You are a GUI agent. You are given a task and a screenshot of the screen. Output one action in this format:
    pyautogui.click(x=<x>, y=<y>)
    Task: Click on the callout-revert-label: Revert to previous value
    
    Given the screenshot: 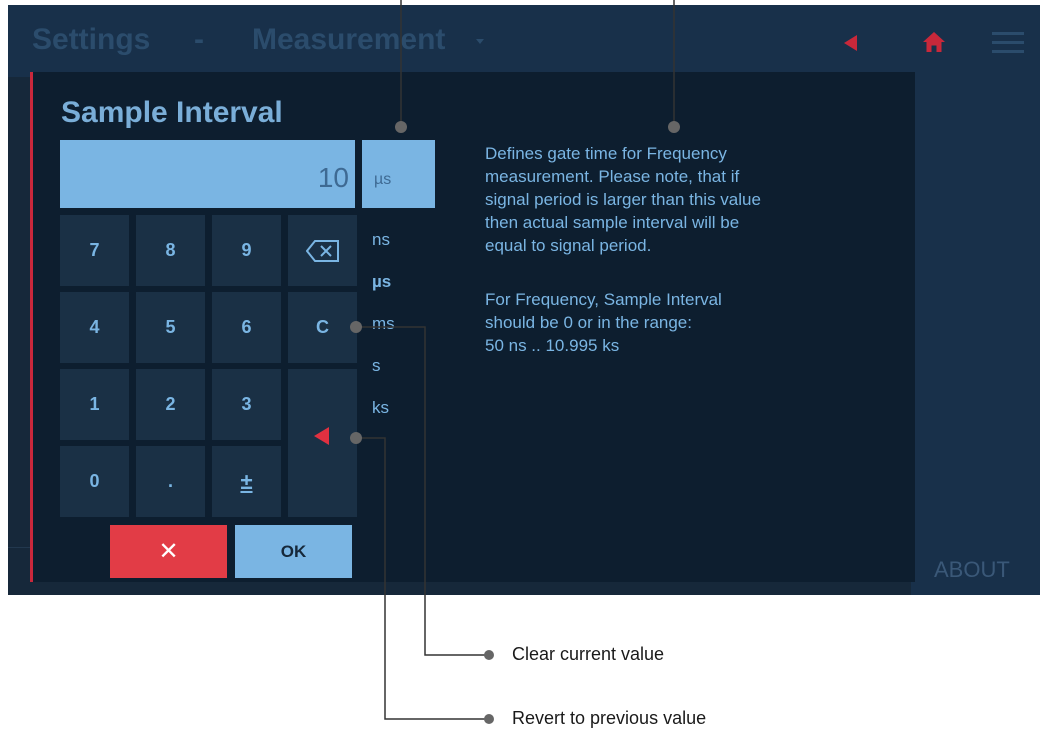 What is the action you would take?
    pyautogui.click(x=609, y=718)
    